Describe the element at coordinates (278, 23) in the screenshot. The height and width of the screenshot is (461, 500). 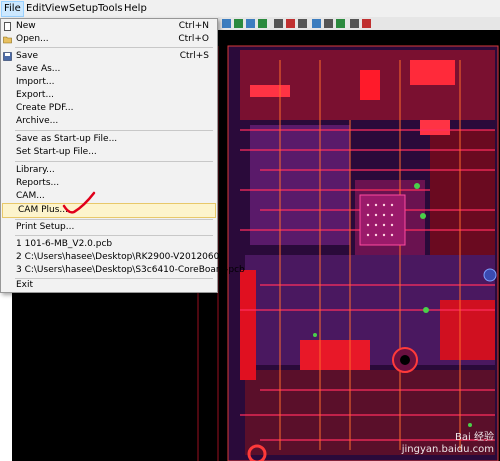
I see `toolbar-zoom-icon` at that location.